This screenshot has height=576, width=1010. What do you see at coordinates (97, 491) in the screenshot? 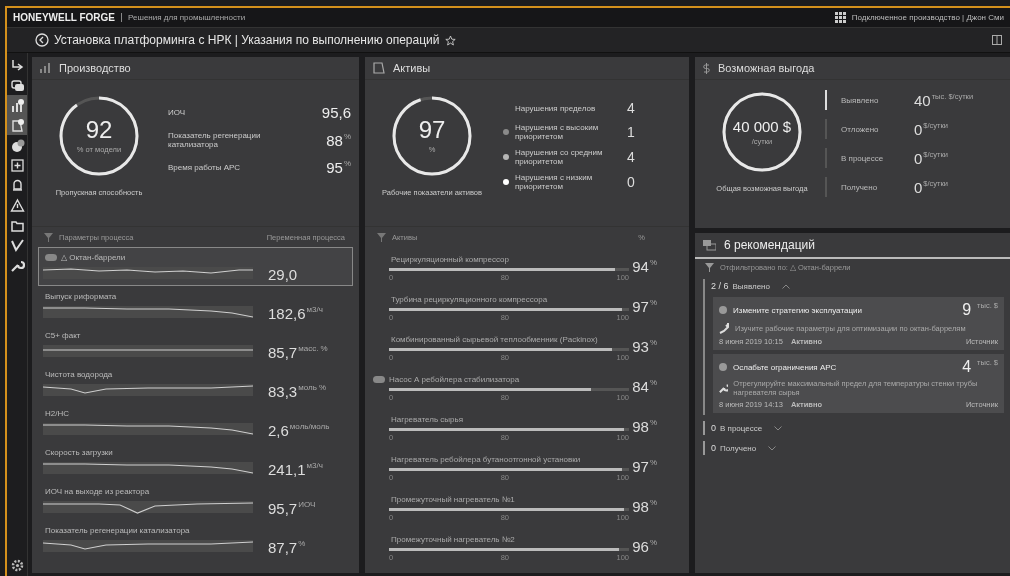
I see `parameter-label: ИОЧ на выходе из реактора` at bounding box center [97, 491].